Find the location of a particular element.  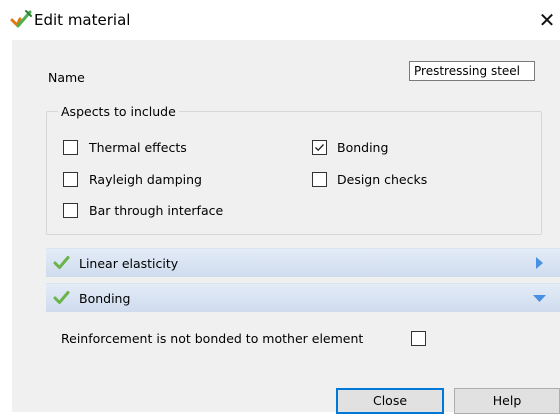

name-label: Name is located at coordinates (66, 77).